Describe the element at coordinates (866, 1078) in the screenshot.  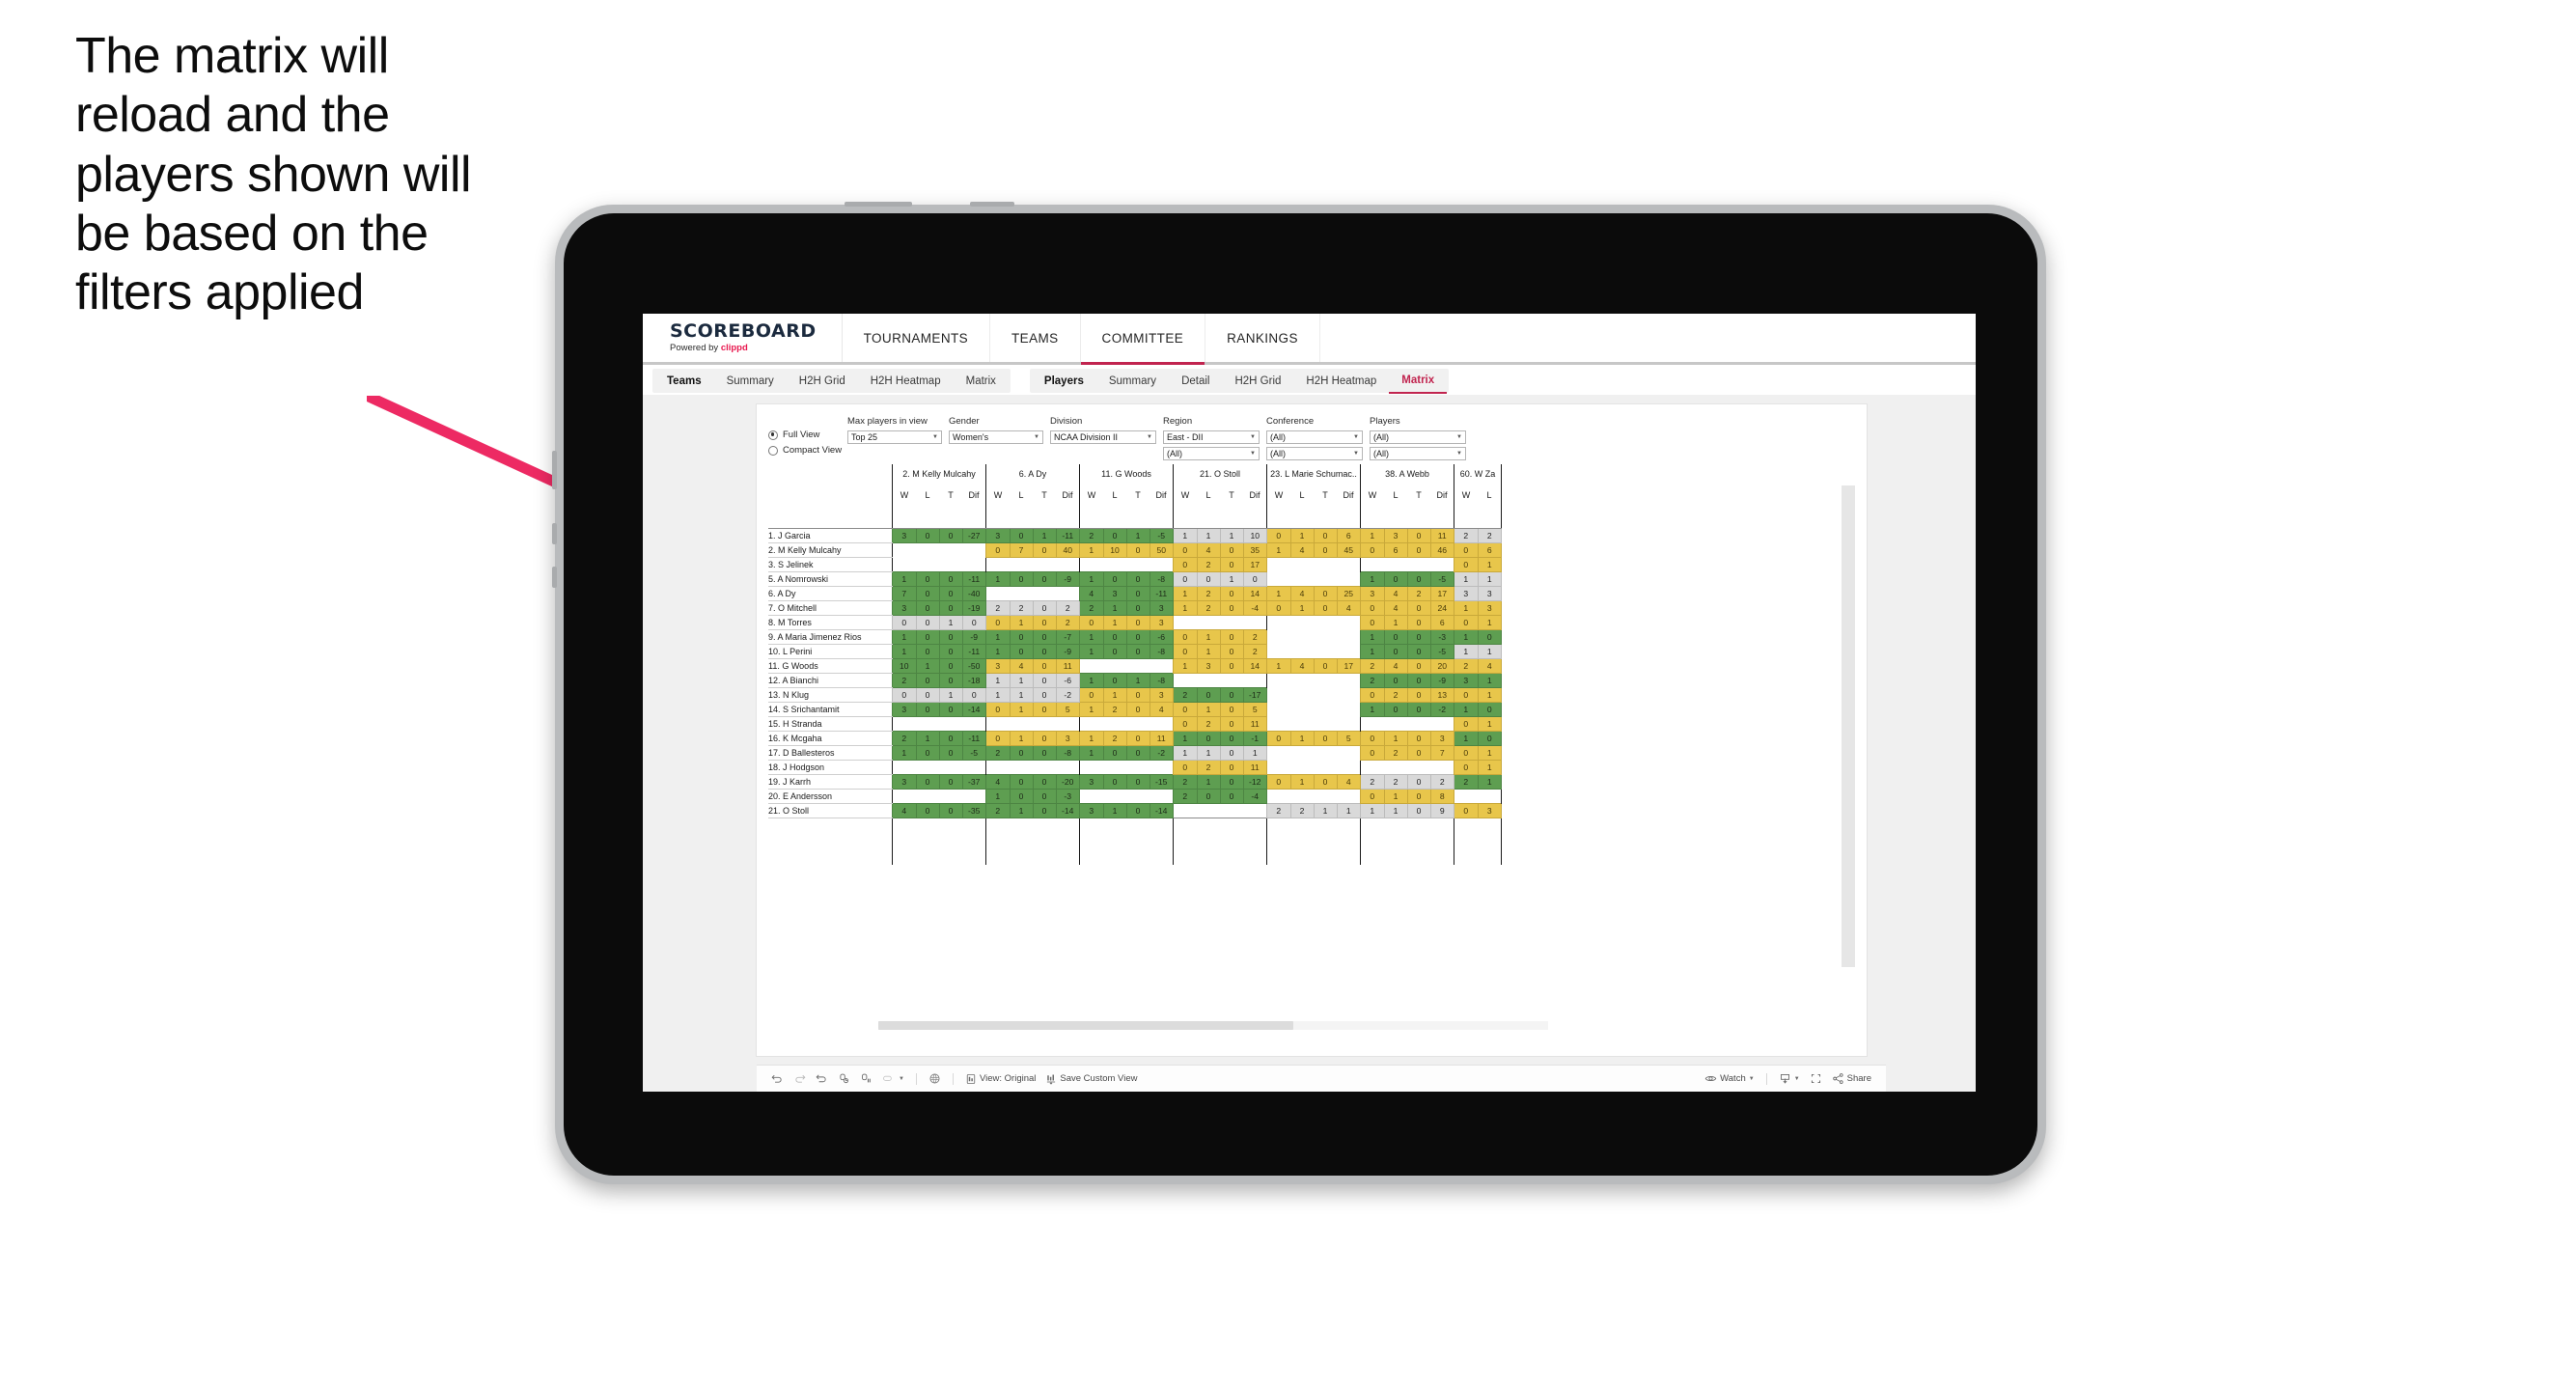
I see `pause-button` at that location.